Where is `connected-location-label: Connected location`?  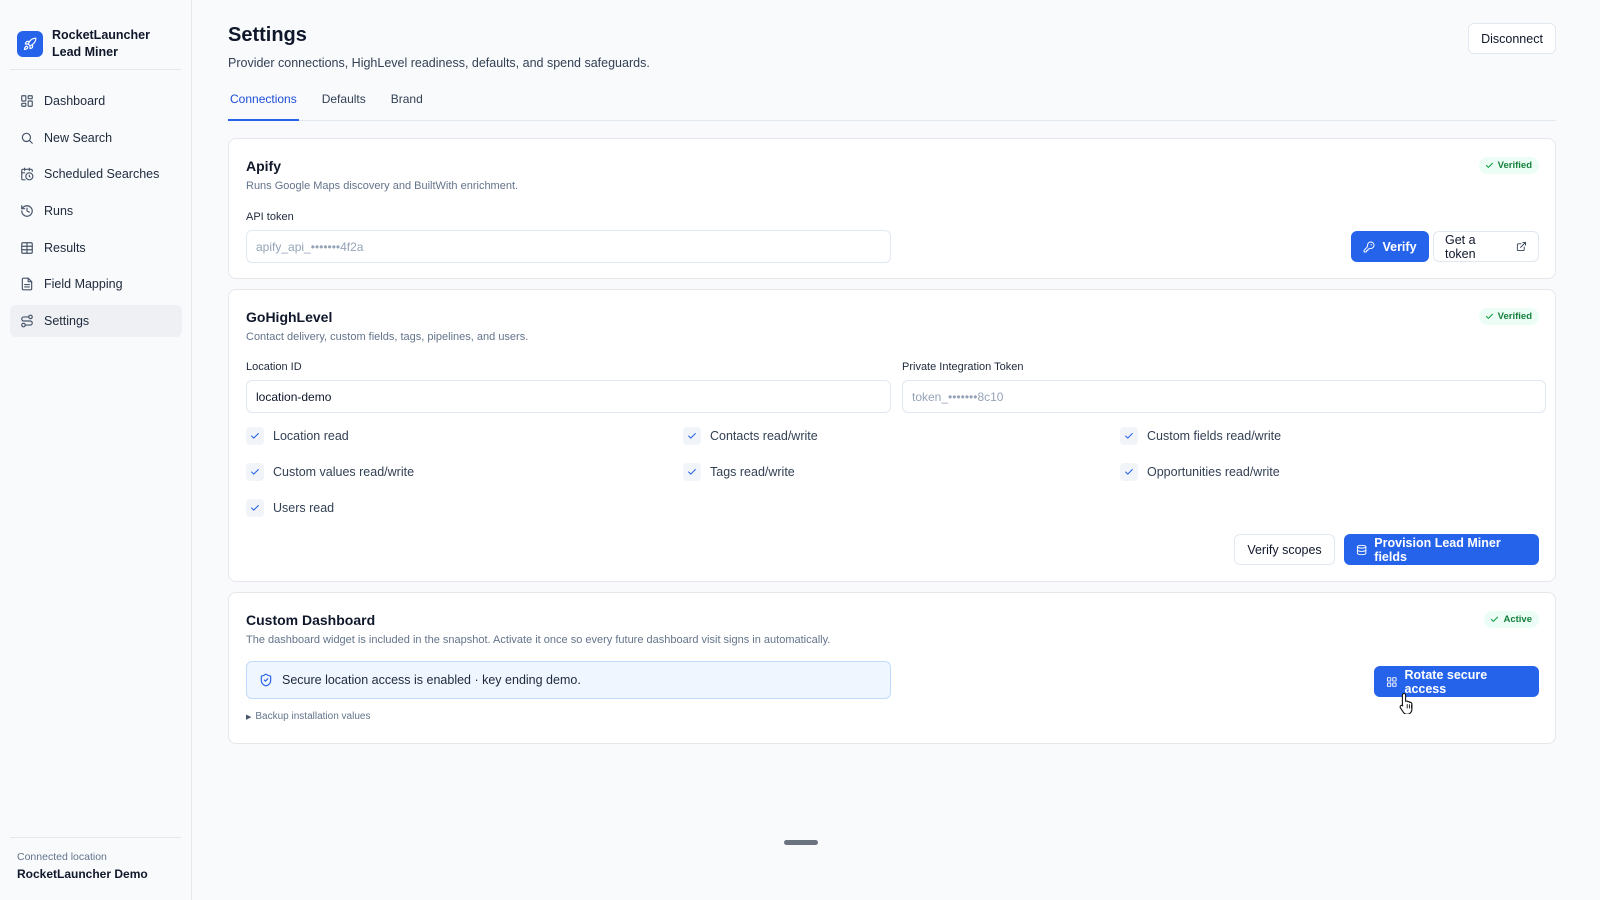
connected-location-label: Connected location is located at coordinates (62, 857).